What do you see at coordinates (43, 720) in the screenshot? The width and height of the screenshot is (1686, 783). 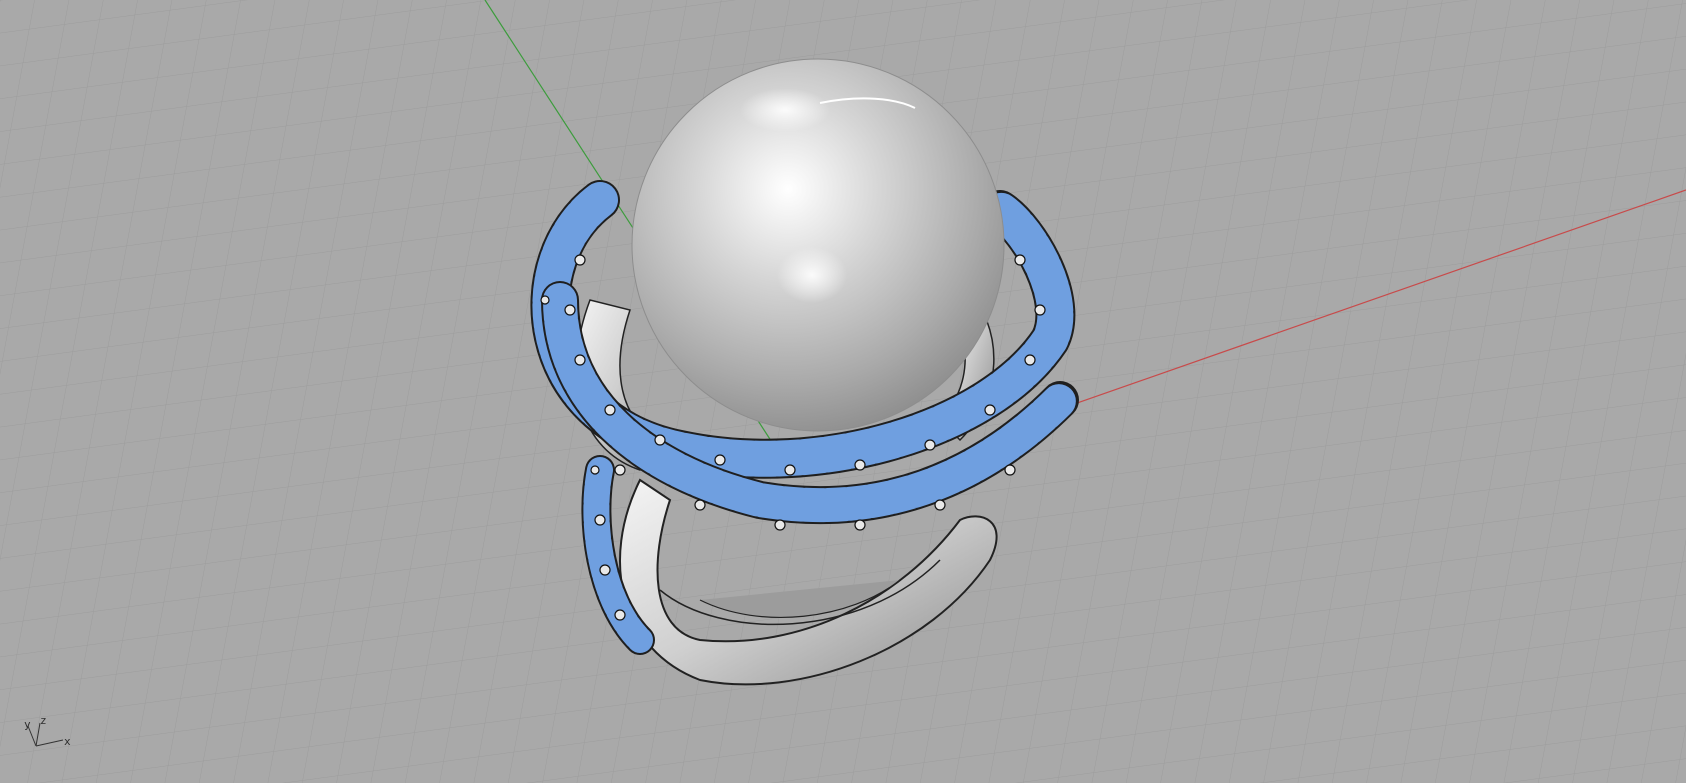 I see `axis-widget-z-label: z` at bounding box center [43, 720].